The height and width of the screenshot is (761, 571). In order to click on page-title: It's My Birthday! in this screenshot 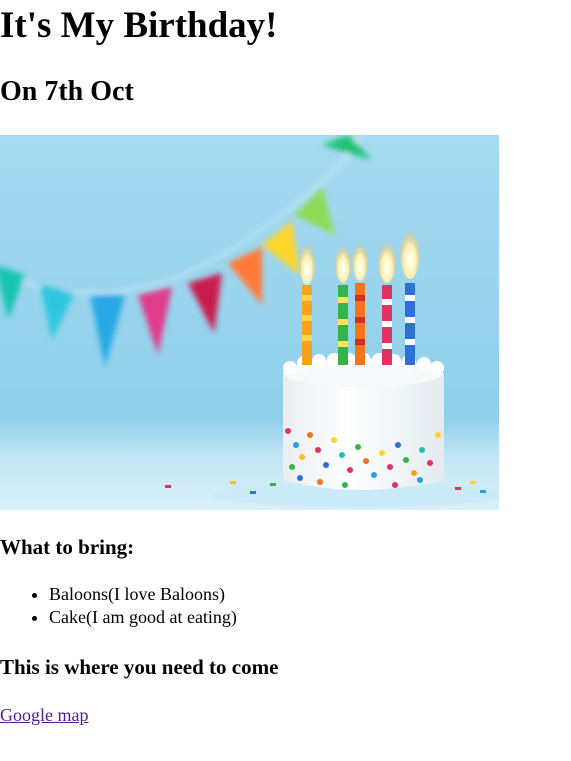, I will do `click(139, 25)`.